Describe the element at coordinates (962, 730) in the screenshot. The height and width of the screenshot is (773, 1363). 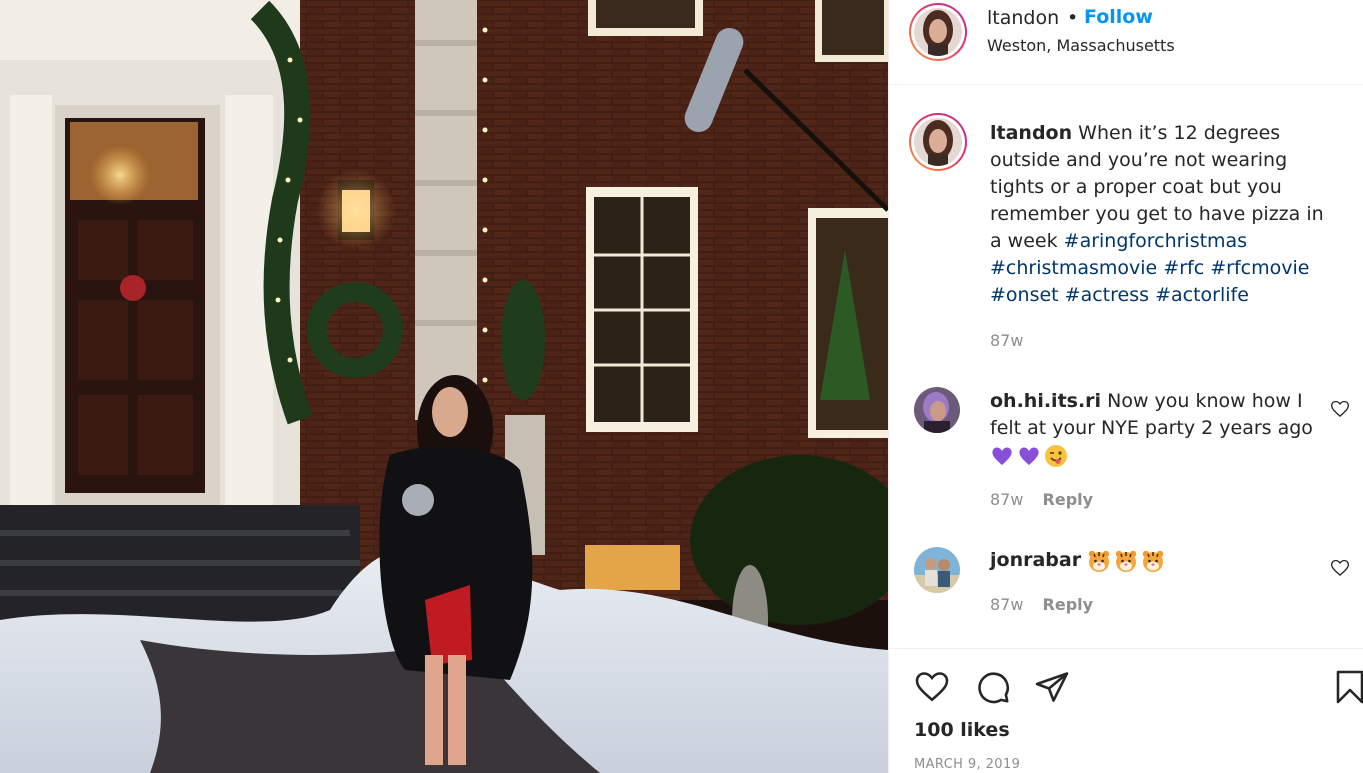
I see `likes-count: 100 likes` at that location.